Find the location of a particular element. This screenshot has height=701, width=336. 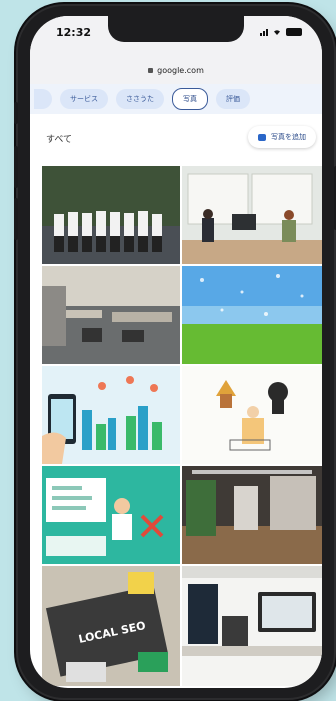

office-interior-illustration is located at coordinates (111, 315).